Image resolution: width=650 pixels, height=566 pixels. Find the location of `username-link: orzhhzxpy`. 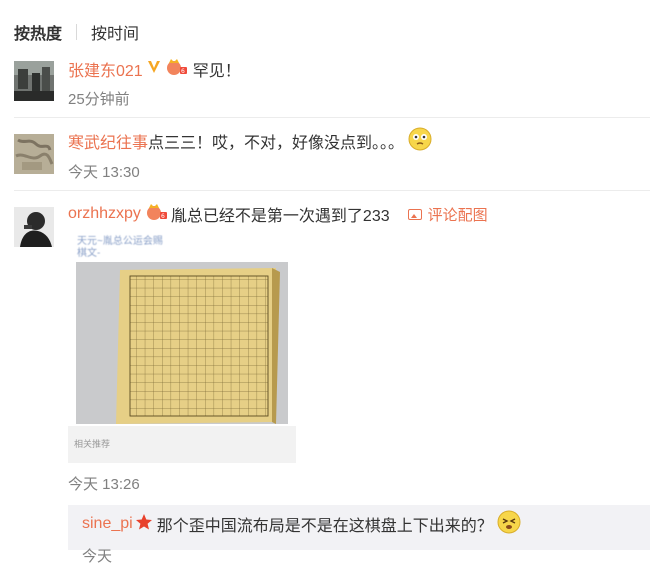

username-link: orzhhzxpy is located at coordinates (104, 214).